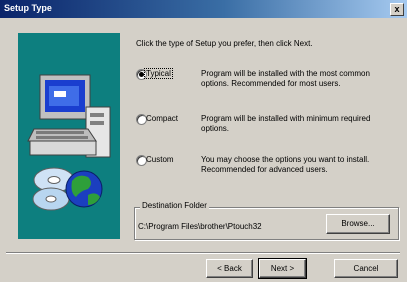 This screenshot has width=407, height=282. I want to click on radio-selected-dot, so click(141, 74).